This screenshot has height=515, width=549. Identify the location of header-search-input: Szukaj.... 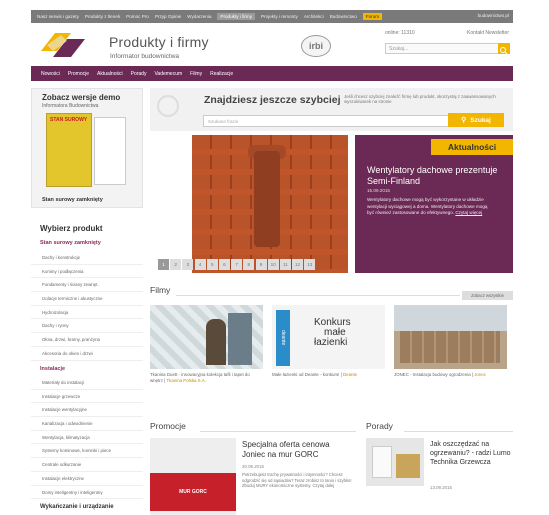
(442, 48).